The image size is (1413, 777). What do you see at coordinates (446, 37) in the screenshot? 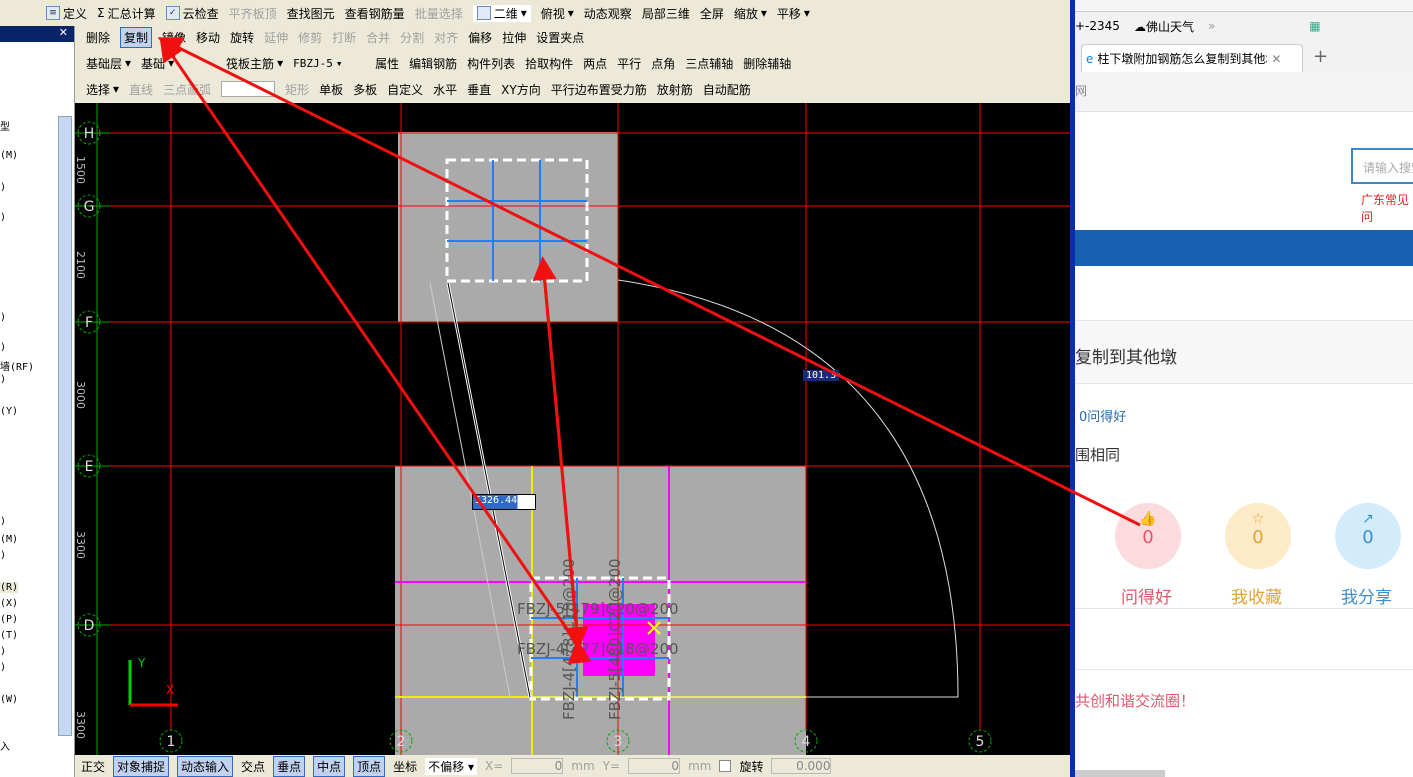
I see `align-button: 对齐` at bounding box center [446, 37].